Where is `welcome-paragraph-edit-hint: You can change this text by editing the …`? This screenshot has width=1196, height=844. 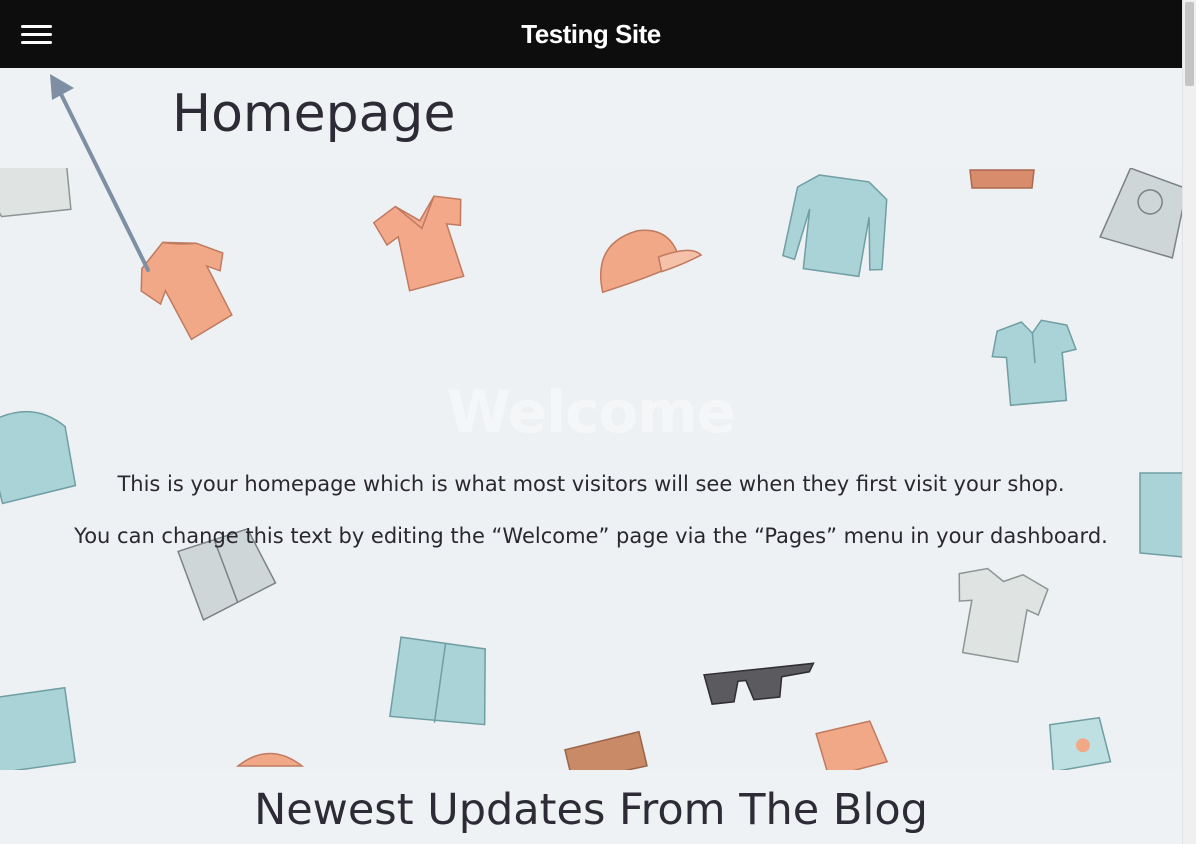 welcome-paragraph-edit-hint: You can change this text by editing the … is located at coordinates (591, 536).